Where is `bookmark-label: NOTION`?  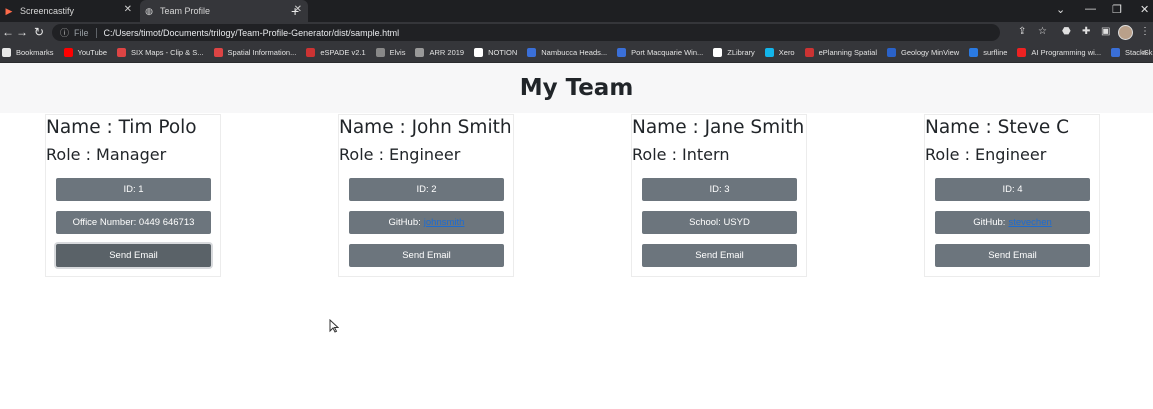 bookmark-label: NOTION is located at coordinates (503, 52).